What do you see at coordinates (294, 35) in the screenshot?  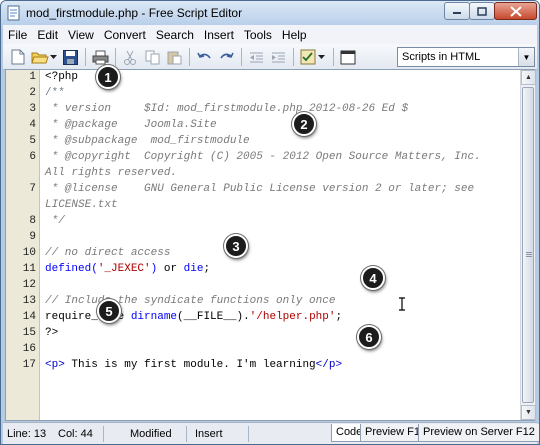 I see `menu-help: Help` at bounding box center [294, 35].